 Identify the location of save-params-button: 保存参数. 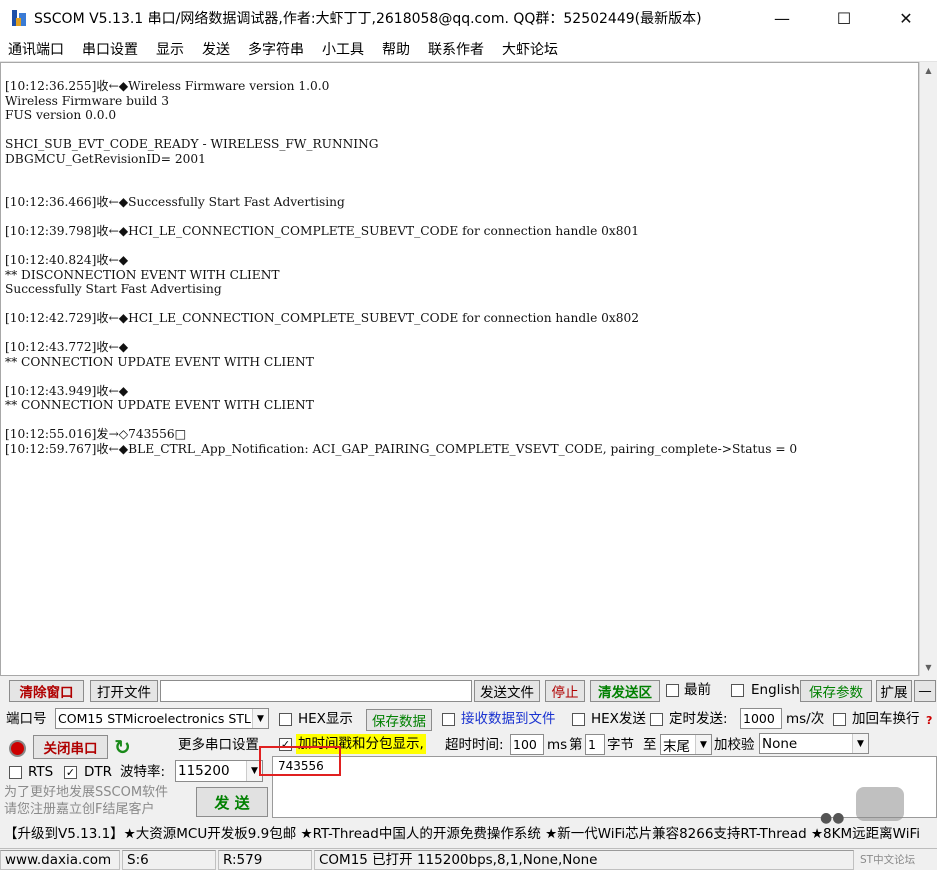
(836, 691).